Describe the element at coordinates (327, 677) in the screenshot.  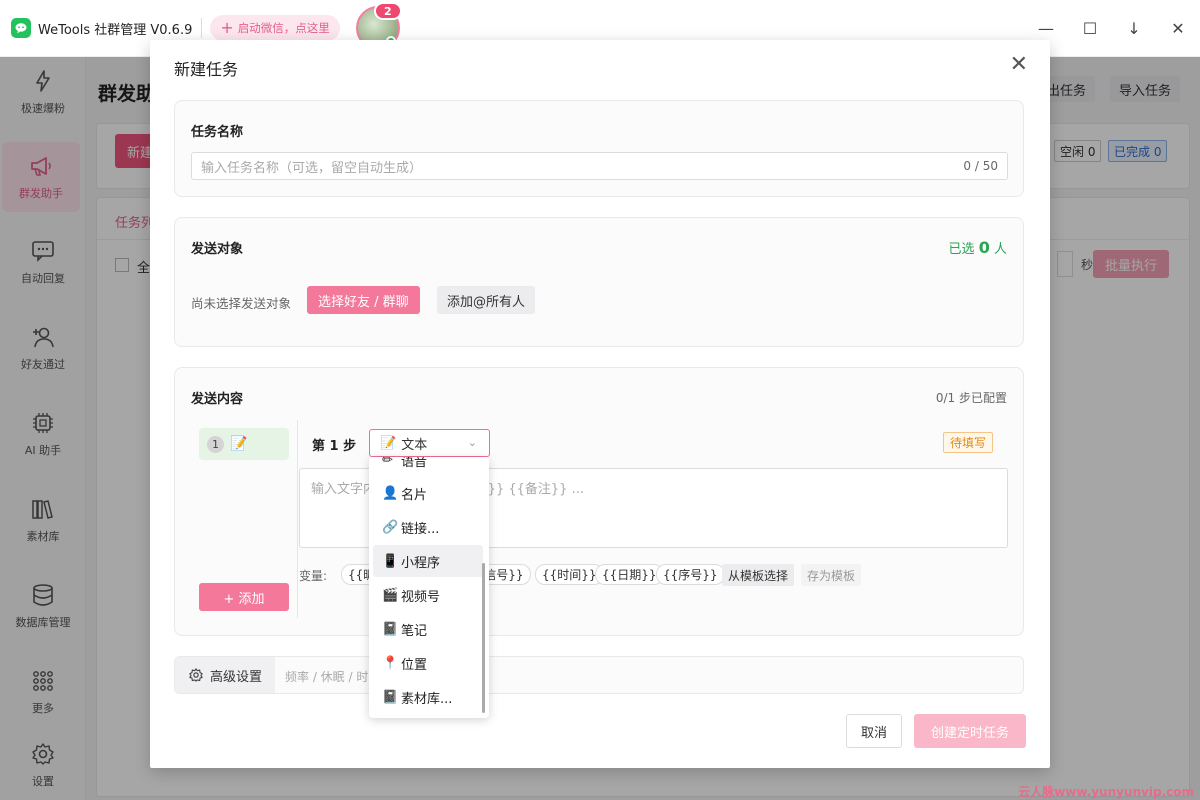
I see `advanced-settings-hint: 频率 / 休眠 / 时` at that location.